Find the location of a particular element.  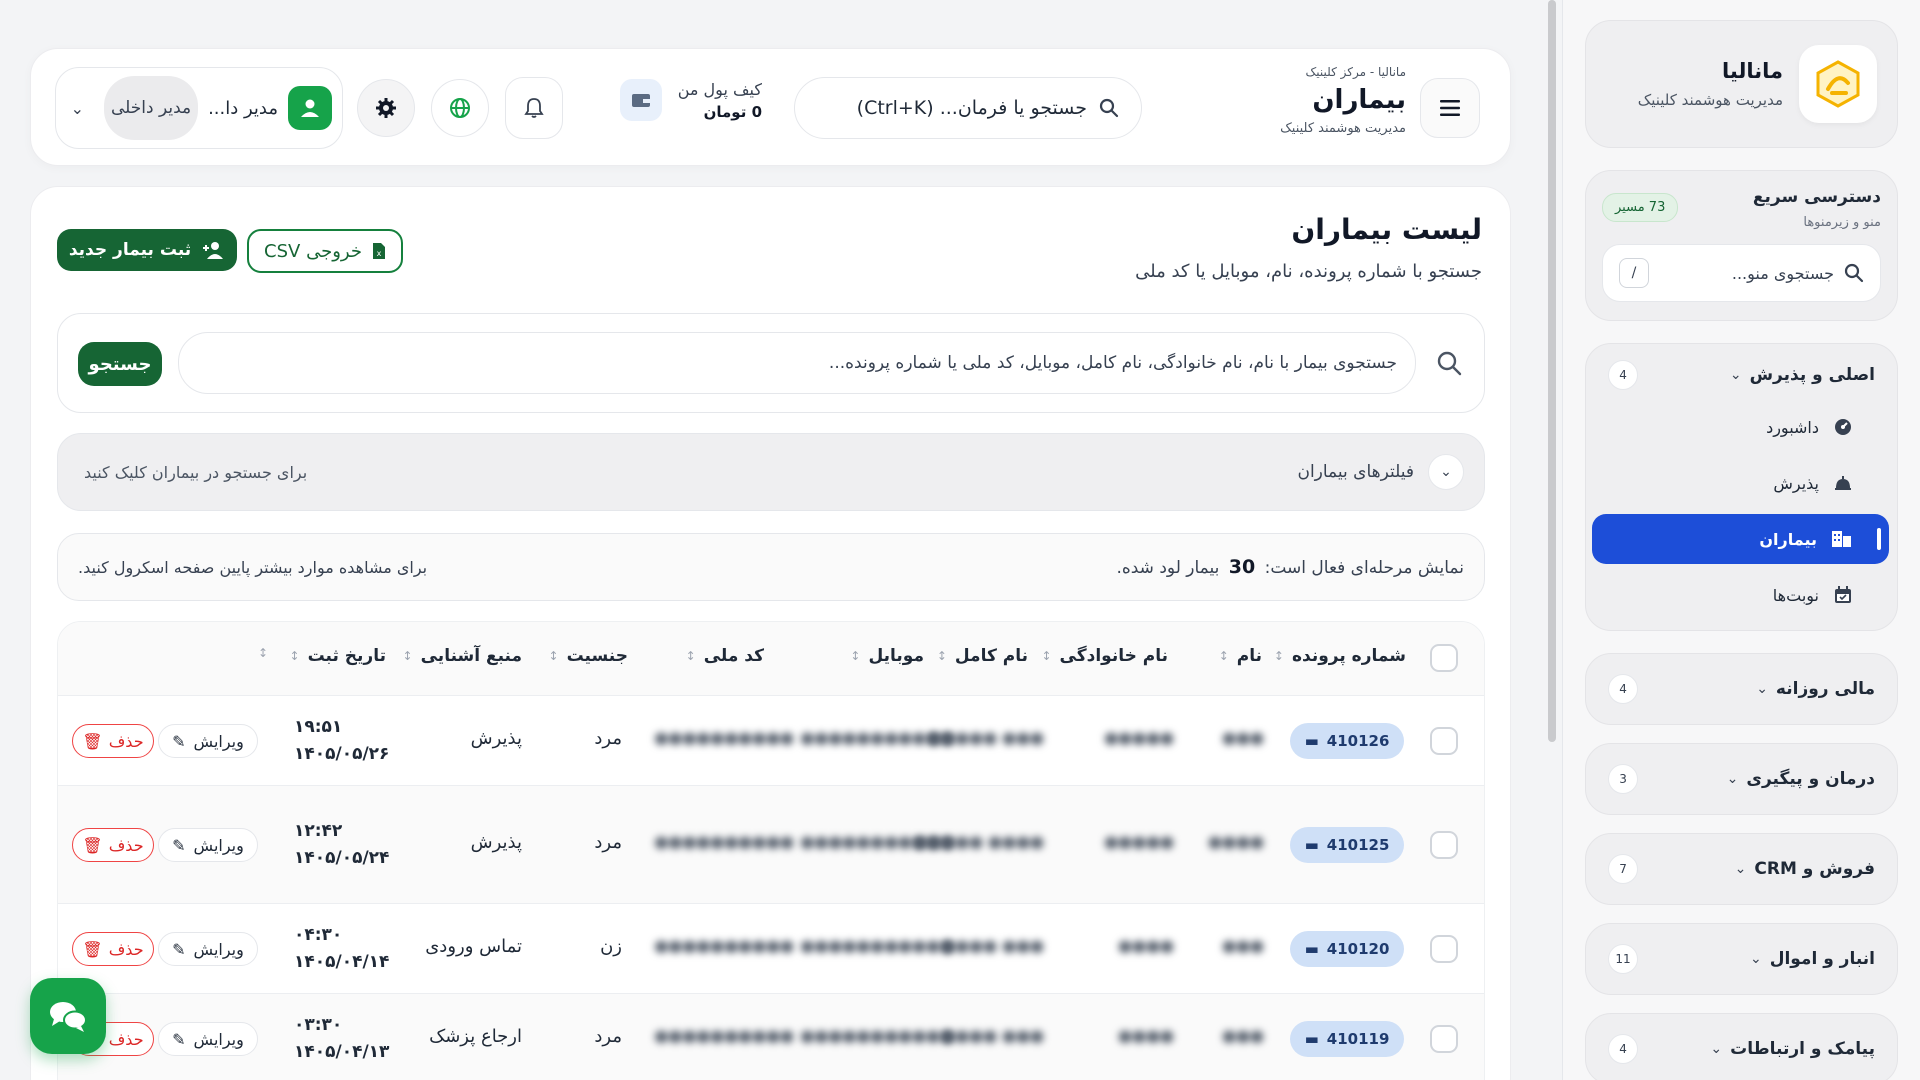

first-name-cell: ●●●● is located at coordinates (1236, 841).